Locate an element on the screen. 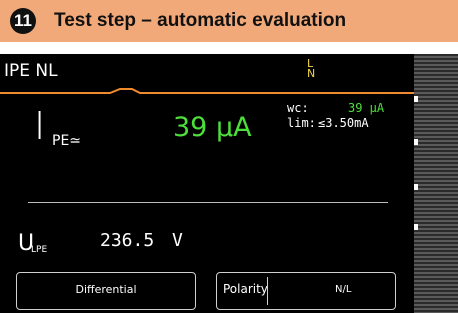  polarity-softkey-separator is located at coordinates (267, 291).